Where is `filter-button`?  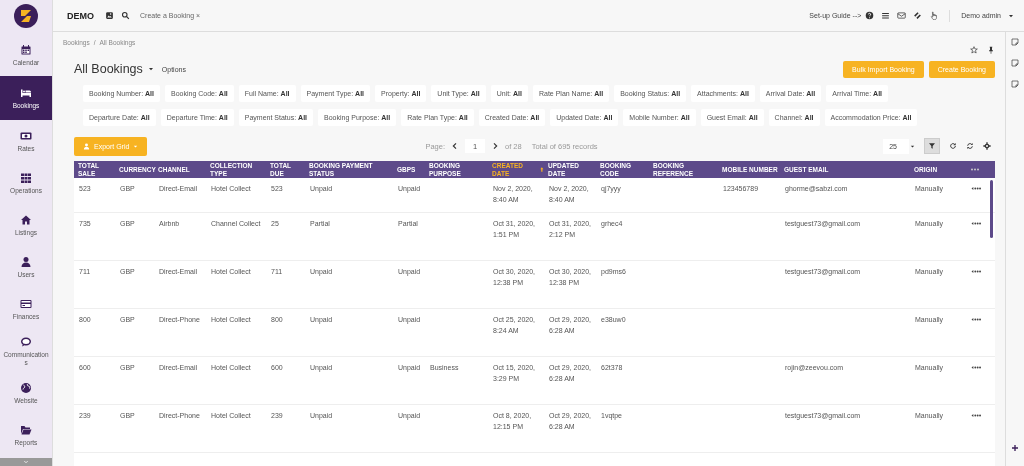 filter-button is located at coordinates (932, 146).